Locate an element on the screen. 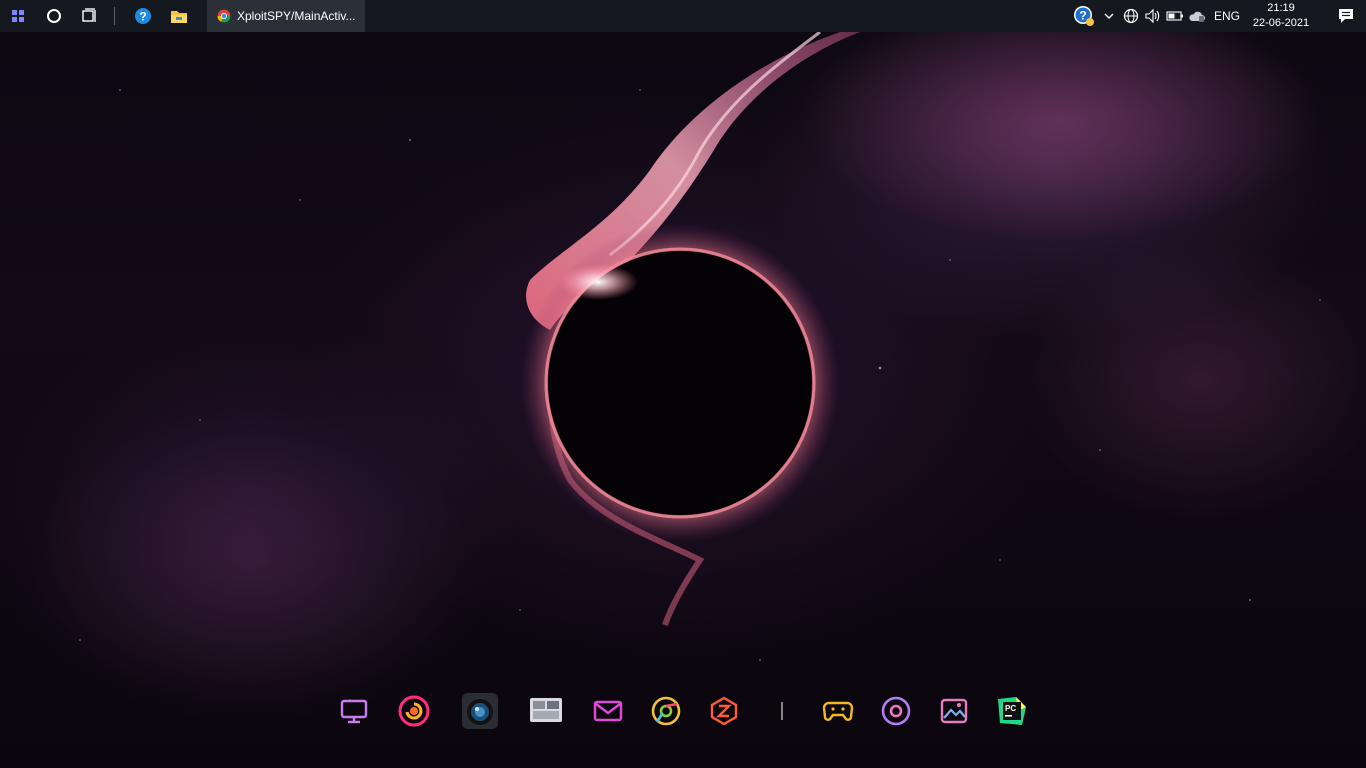  dock-media is located at coordinates (896, 711).